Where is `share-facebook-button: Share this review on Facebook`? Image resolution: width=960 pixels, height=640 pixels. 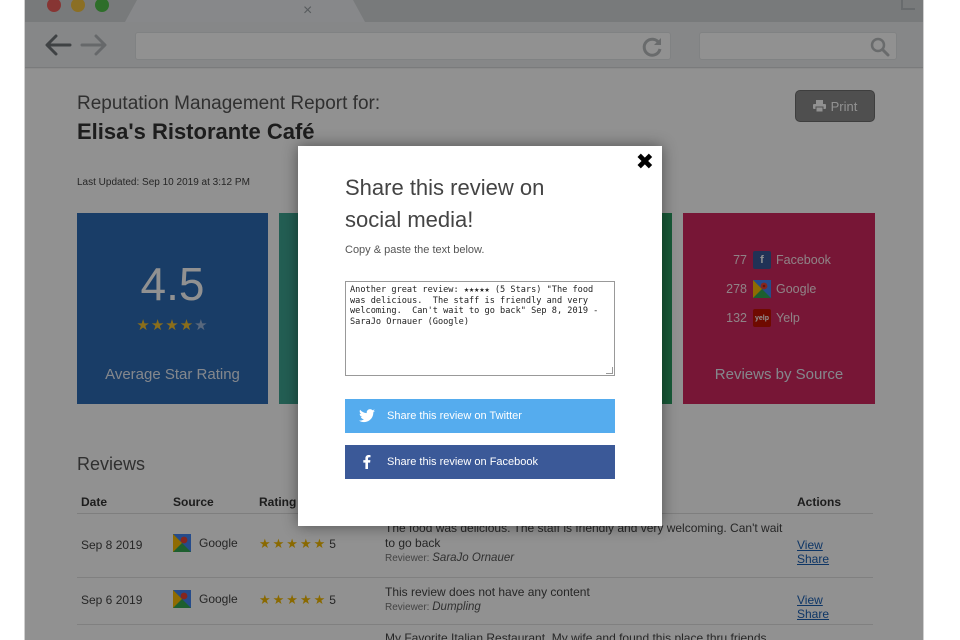 share-facebook-button: Share this review on Facebook is located at coordinates (480, 462).